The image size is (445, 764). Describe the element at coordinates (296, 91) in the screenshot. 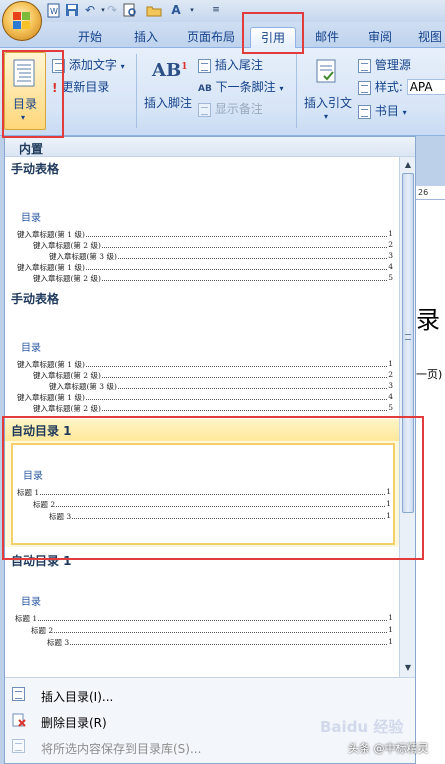

I see `group-separator` at that location.